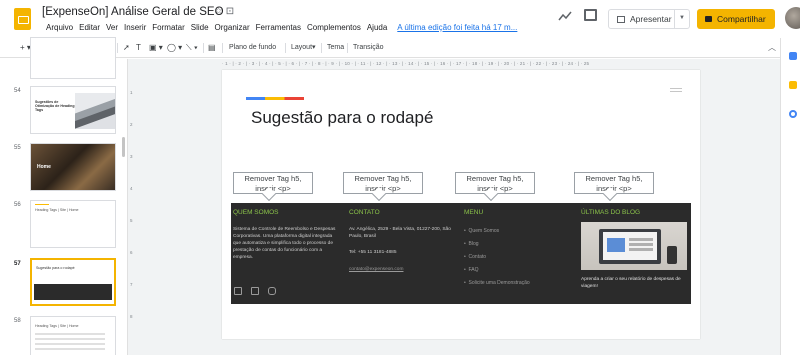 The height and width of the screenshot is (355, 800). What do you see at coordinates (590, 15) in the screenshot?
I see `comment-history-icon` at bounding box center [590, 15].